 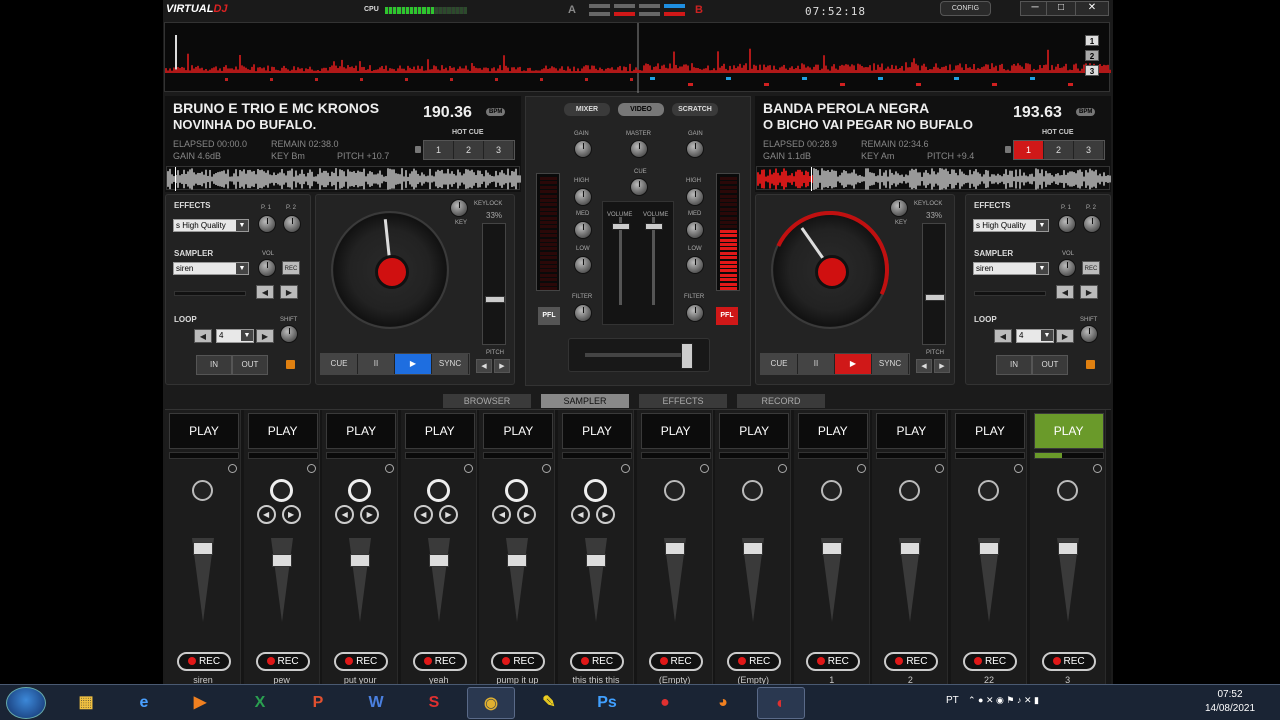 What do you see at coordinates (654, 261) in the screenshot?
I see `volume-right-fader` at bounding box center [654, 261].